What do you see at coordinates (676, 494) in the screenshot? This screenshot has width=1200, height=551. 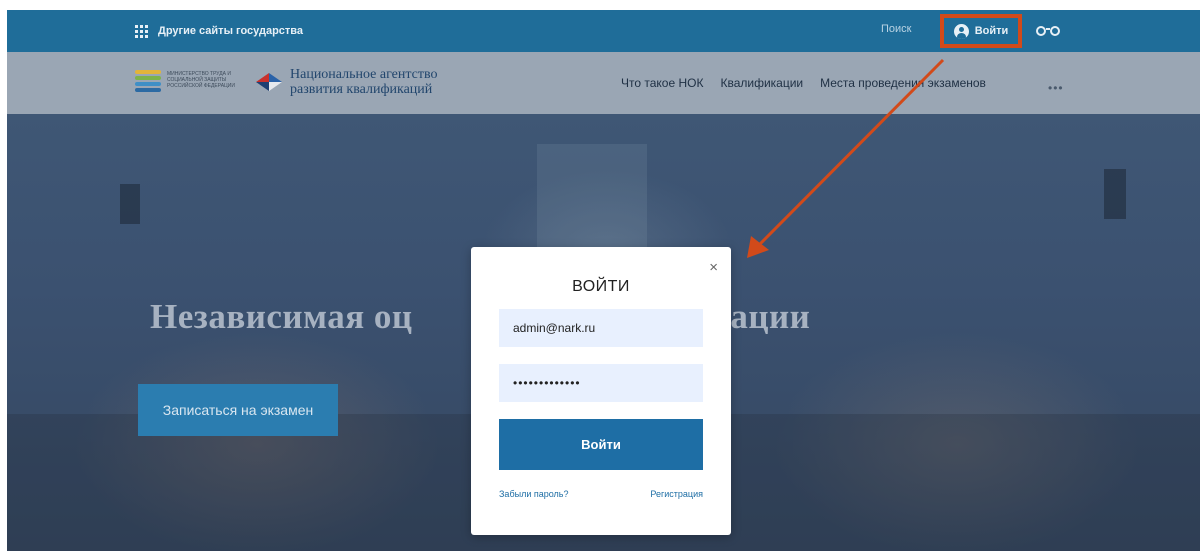 I see `register-link: Регистрация` at bounding box center [676, 494].